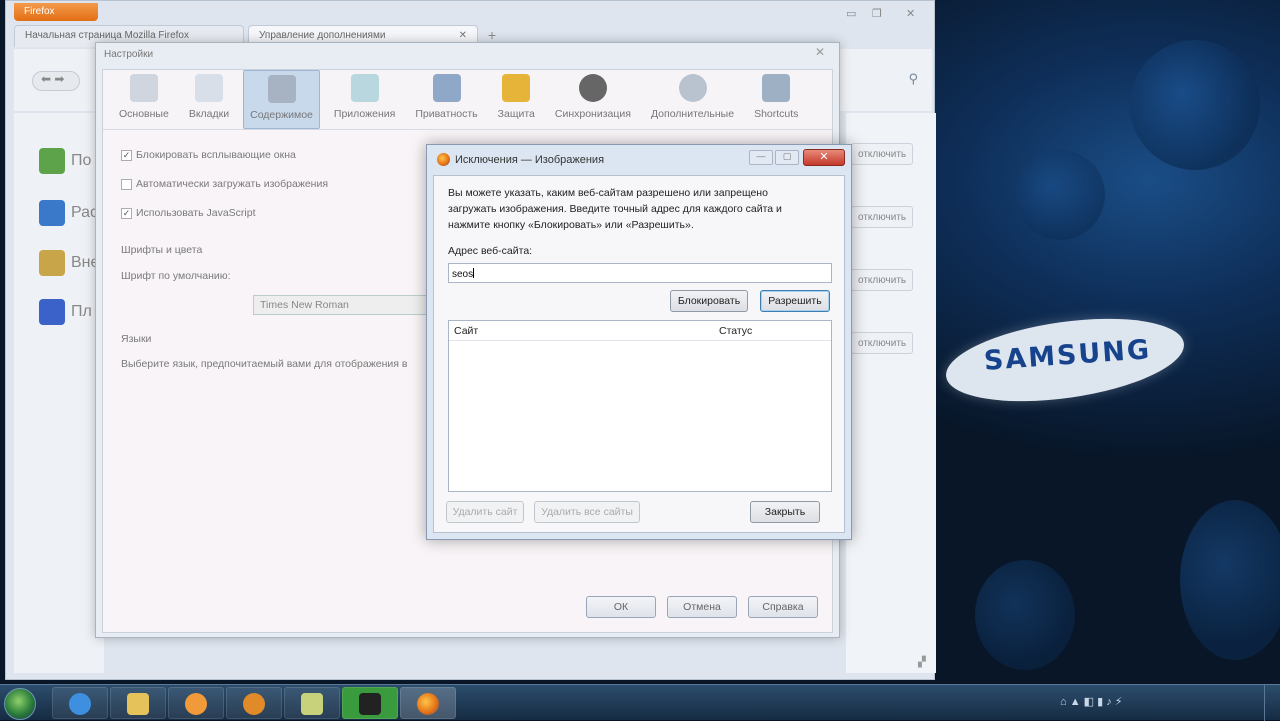  I want to click on notepad-icon, so click(312, 704).